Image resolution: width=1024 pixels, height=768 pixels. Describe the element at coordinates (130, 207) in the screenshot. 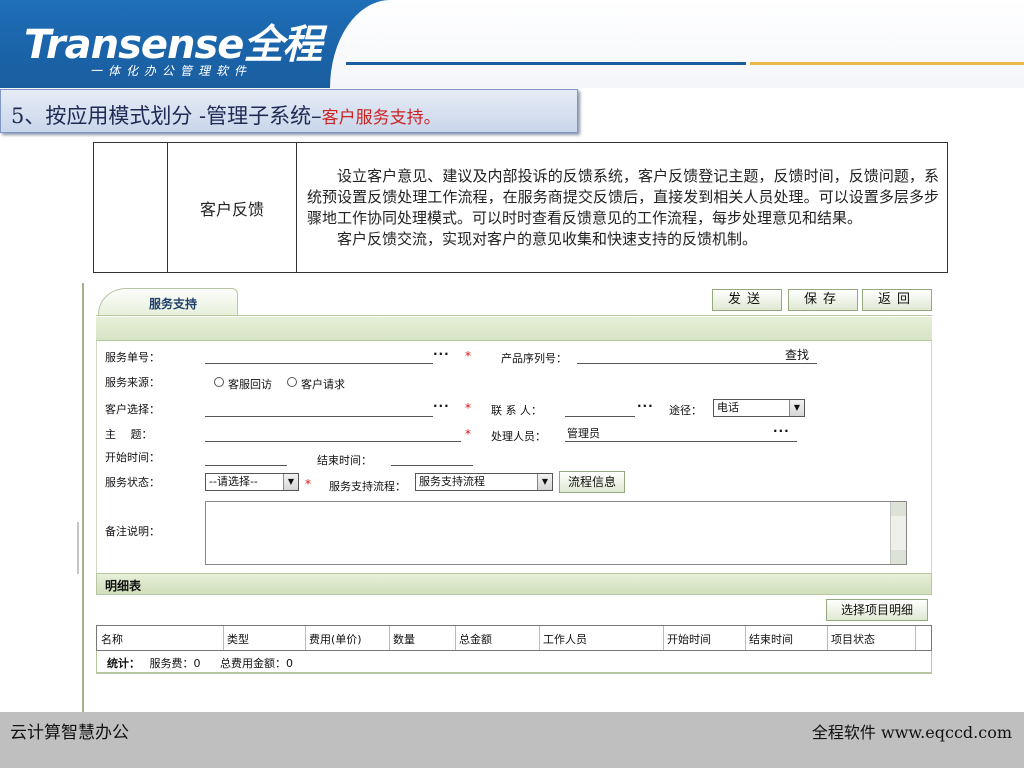

I see `empty-cell` at that location.